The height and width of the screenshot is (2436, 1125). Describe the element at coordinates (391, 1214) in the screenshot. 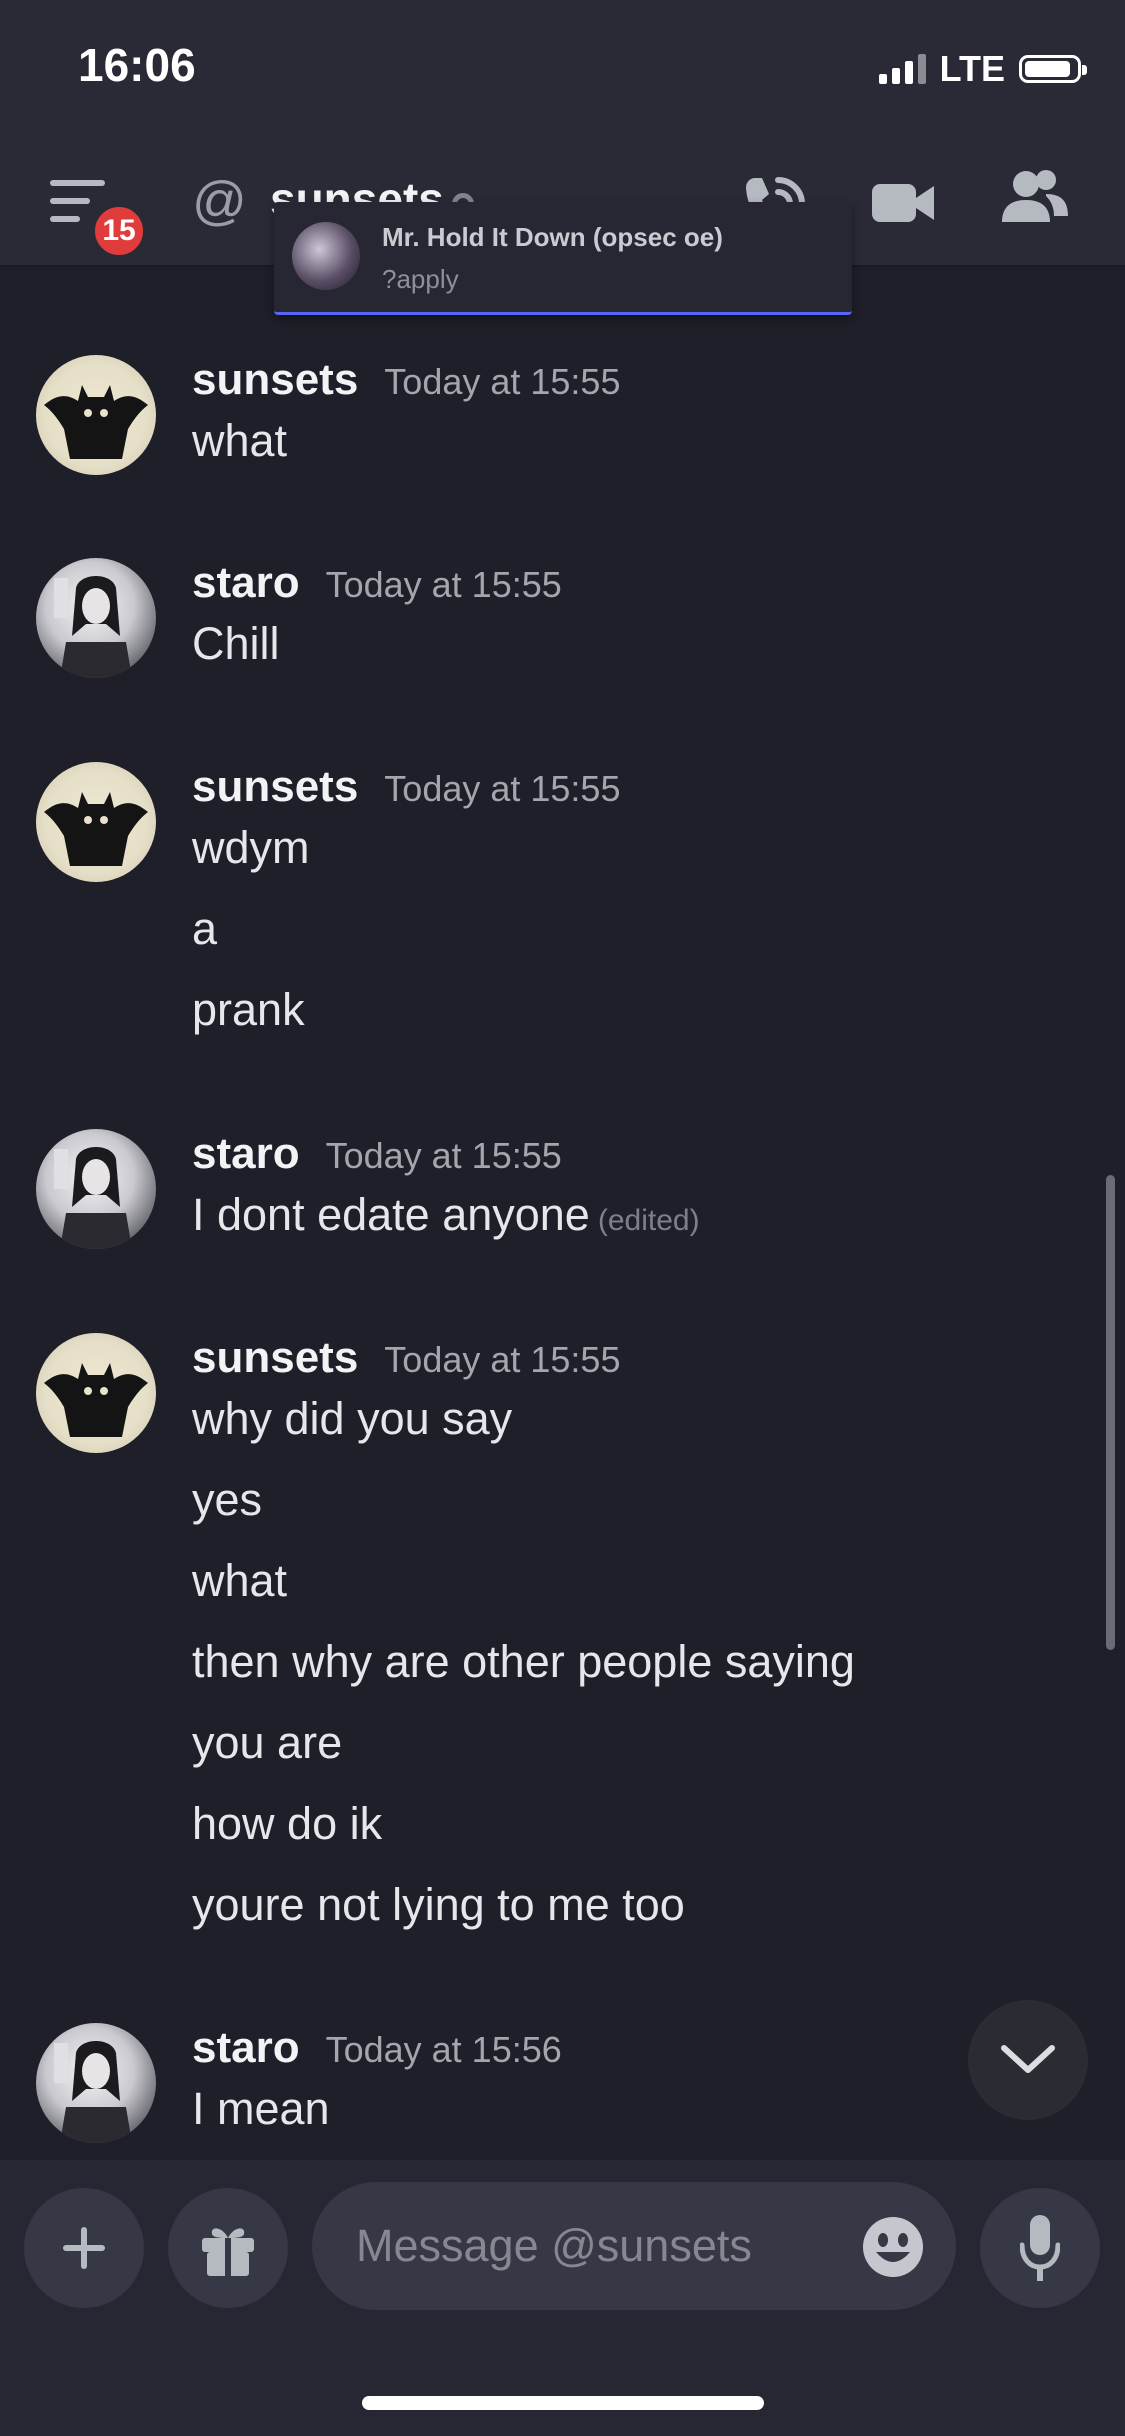

I see `message-text-content: I dont edate anyone` at that location.